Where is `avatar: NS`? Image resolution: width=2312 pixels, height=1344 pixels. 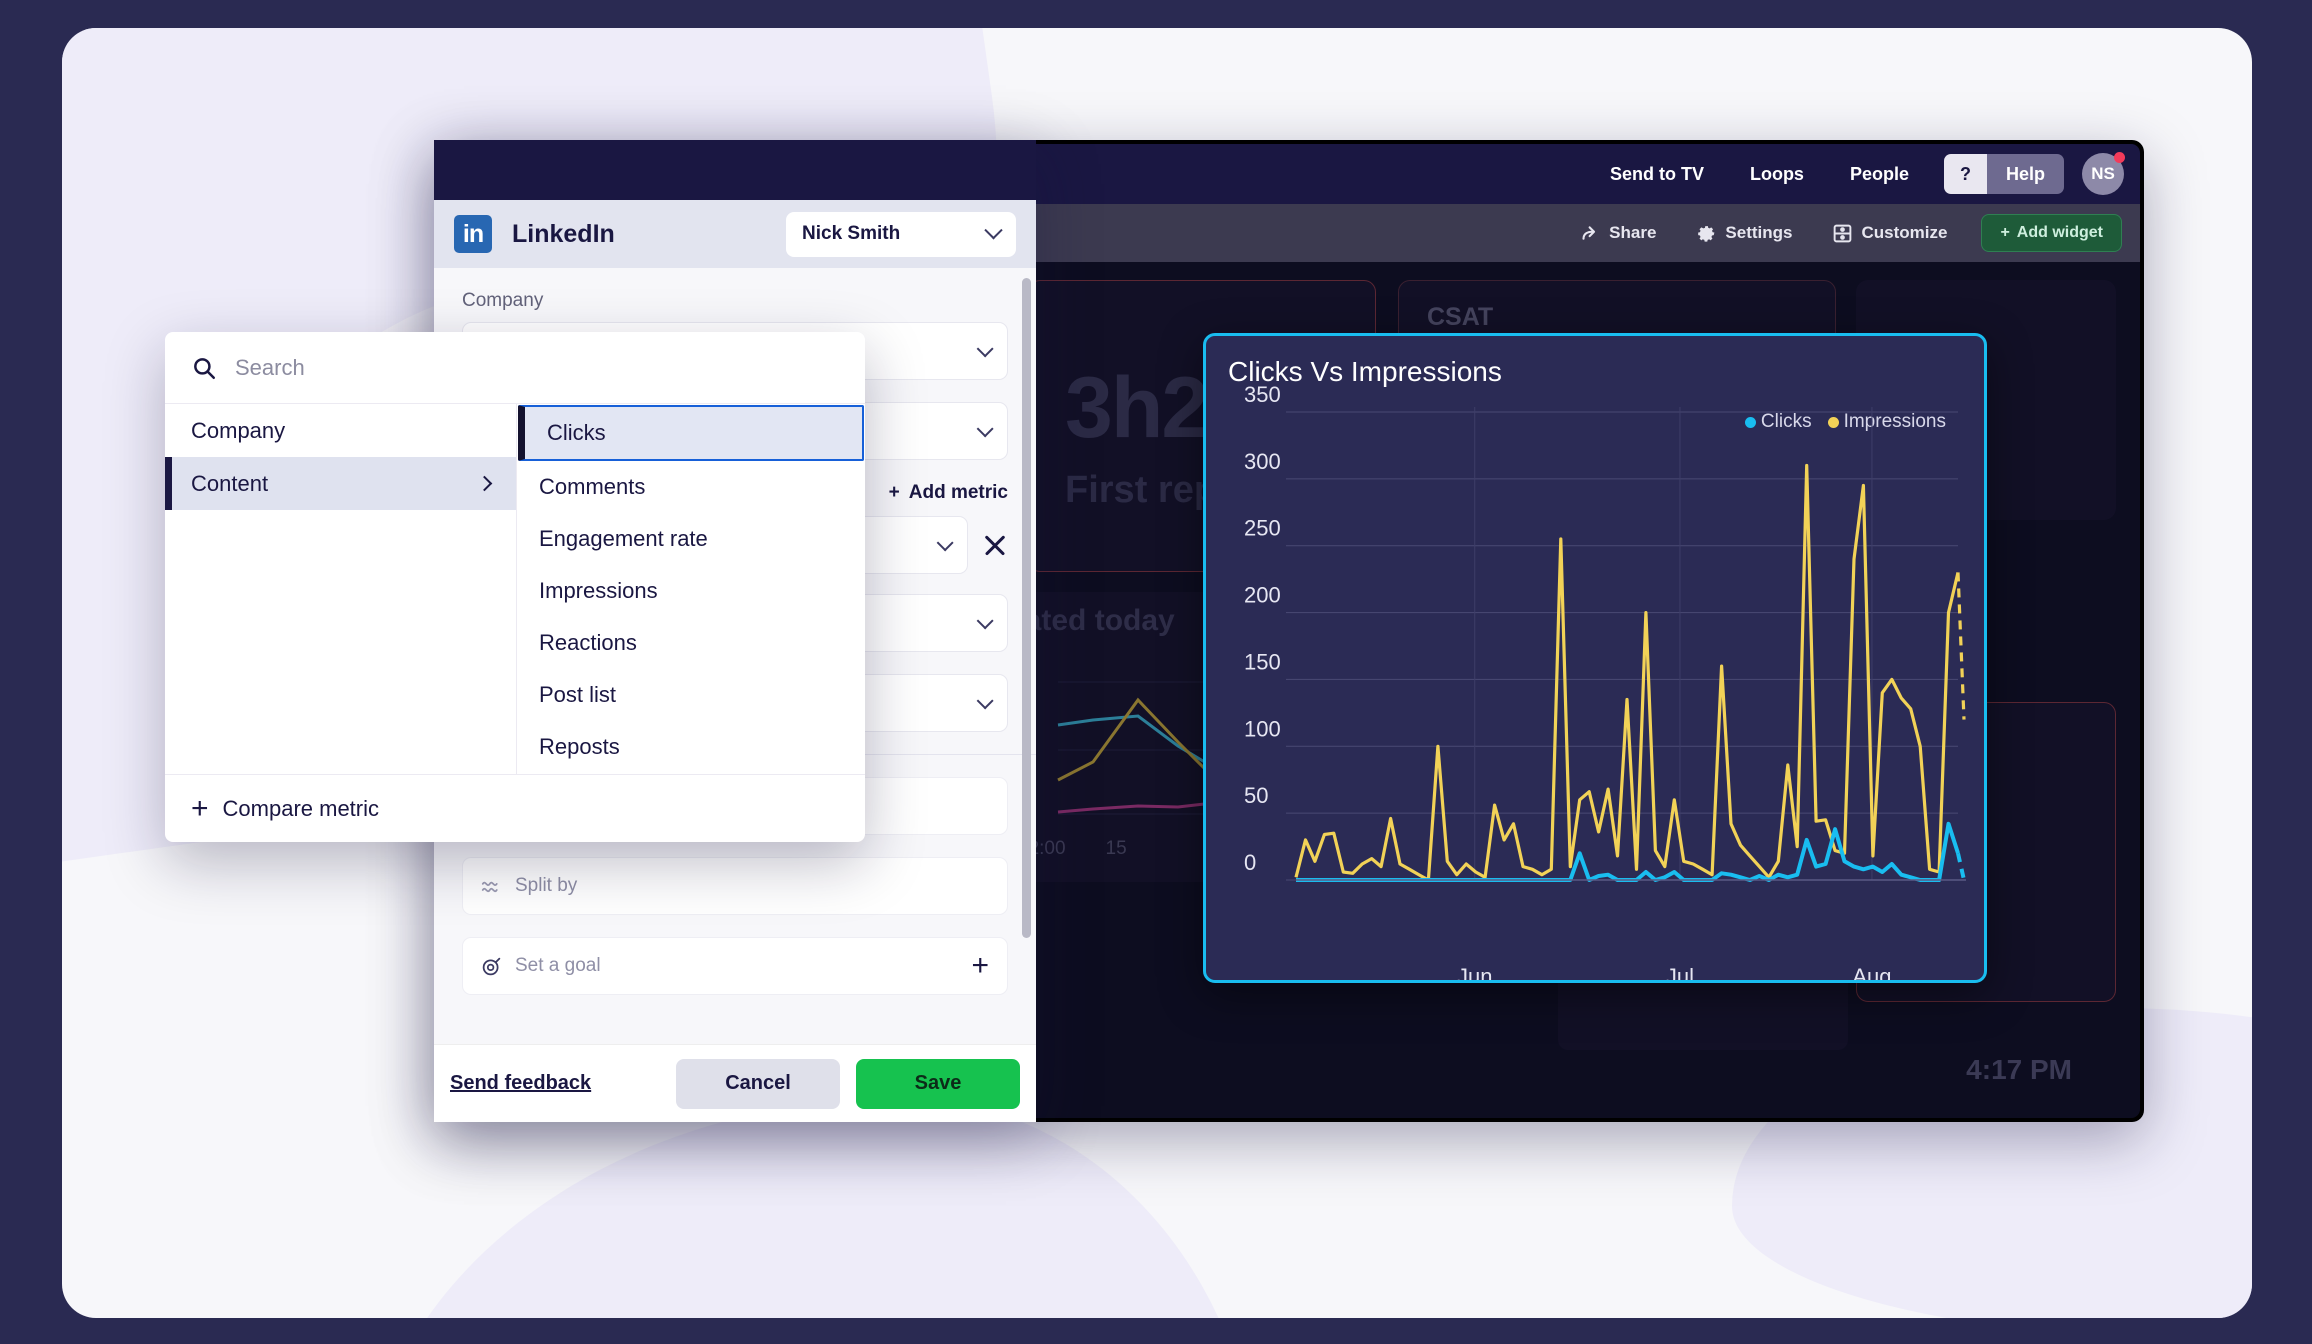
avatar: NS is located at coordinates (2103, 173).